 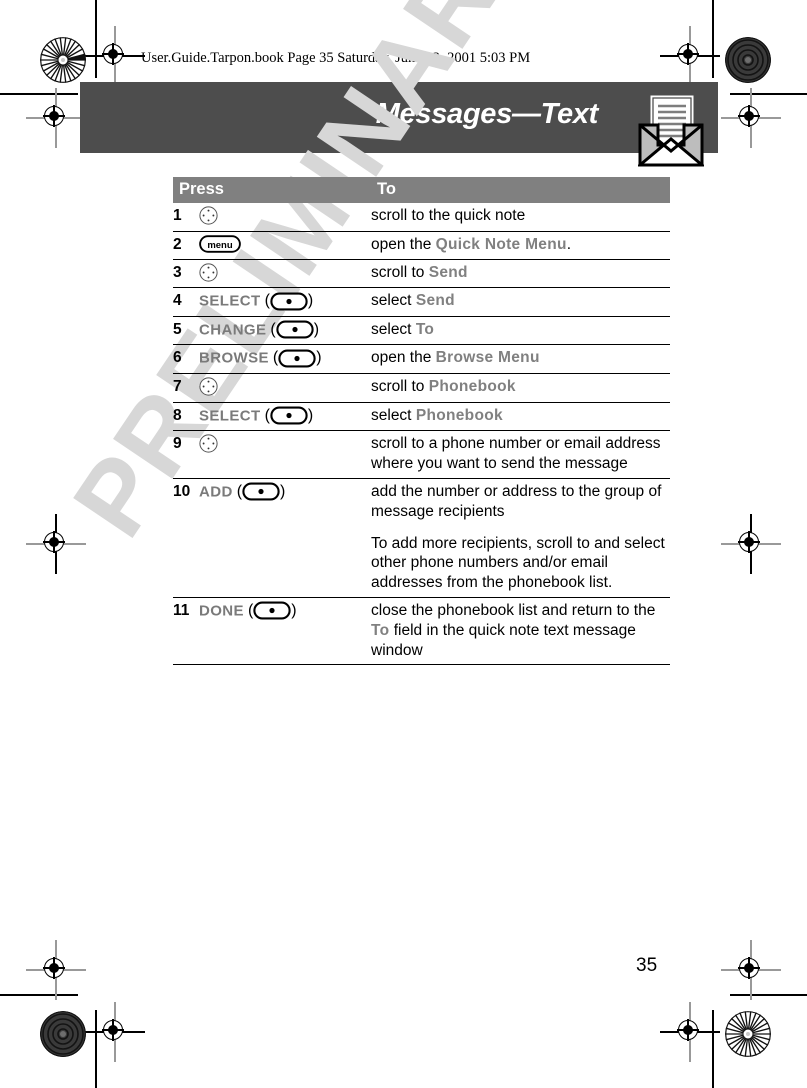 I want to click on step-key-cell: menu, so click(x=285, y=245).